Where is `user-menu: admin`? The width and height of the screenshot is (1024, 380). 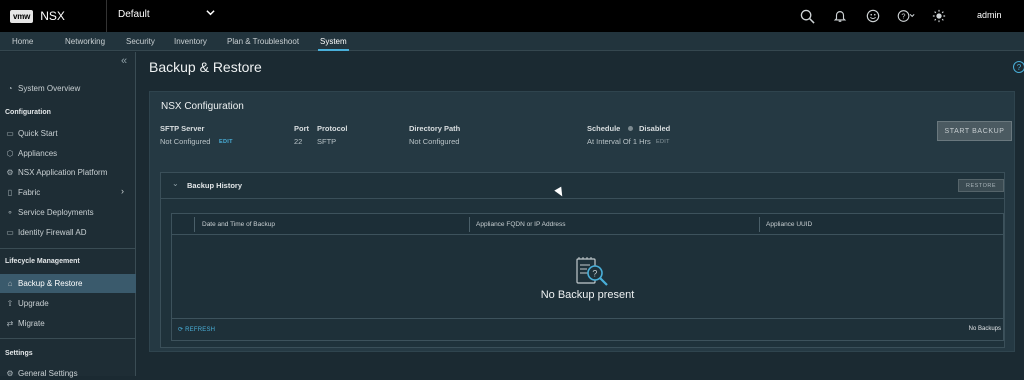
user-menu: admin is located at coordinates (989, 15).